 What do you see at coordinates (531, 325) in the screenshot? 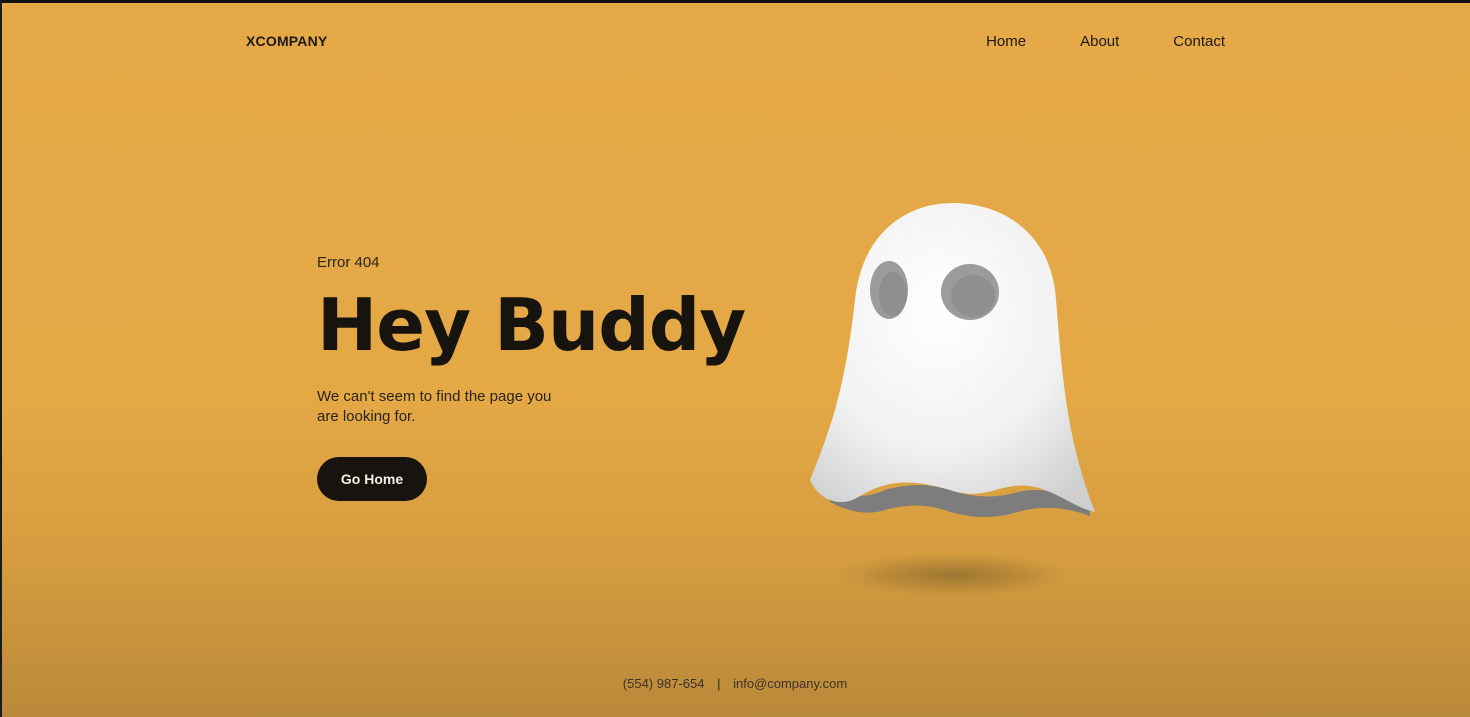
I see `page-title: Hey Buddy` at bounding box center [531, 325].